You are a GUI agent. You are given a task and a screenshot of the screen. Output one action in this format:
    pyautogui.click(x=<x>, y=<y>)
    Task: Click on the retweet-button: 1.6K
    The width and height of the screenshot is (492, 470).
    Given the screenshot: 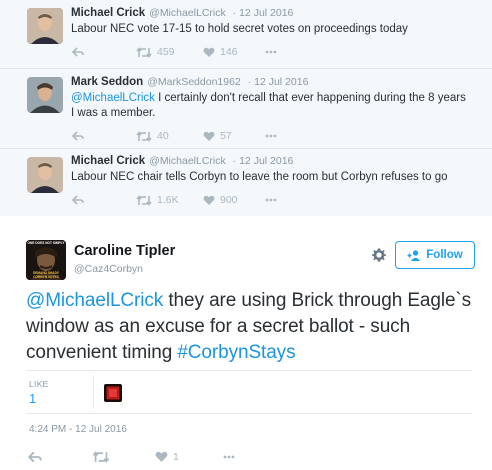 What is the action you would take?
    pyautogui.click(x=157, y=200)
    